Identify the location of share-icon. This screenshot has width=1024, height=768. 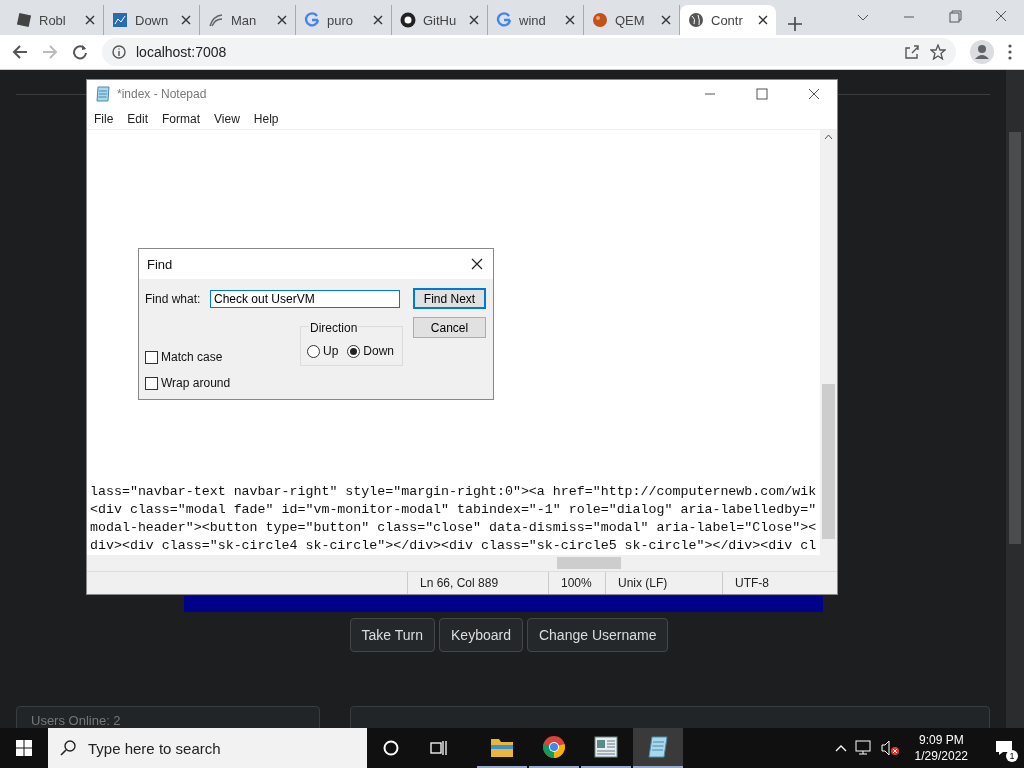
(912, 52).